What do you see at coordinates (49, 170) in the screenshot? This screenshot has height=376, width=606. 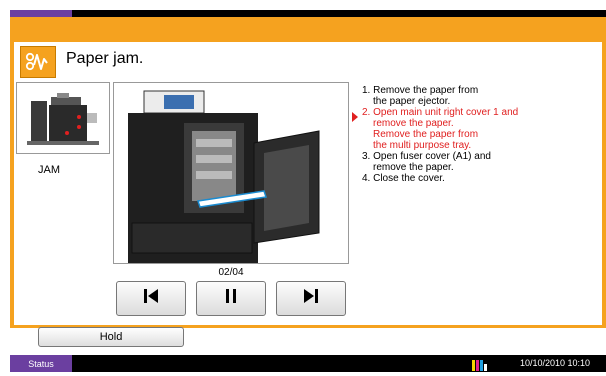 I see `jam-location-label: JAM` at bounding box center [49, 170].